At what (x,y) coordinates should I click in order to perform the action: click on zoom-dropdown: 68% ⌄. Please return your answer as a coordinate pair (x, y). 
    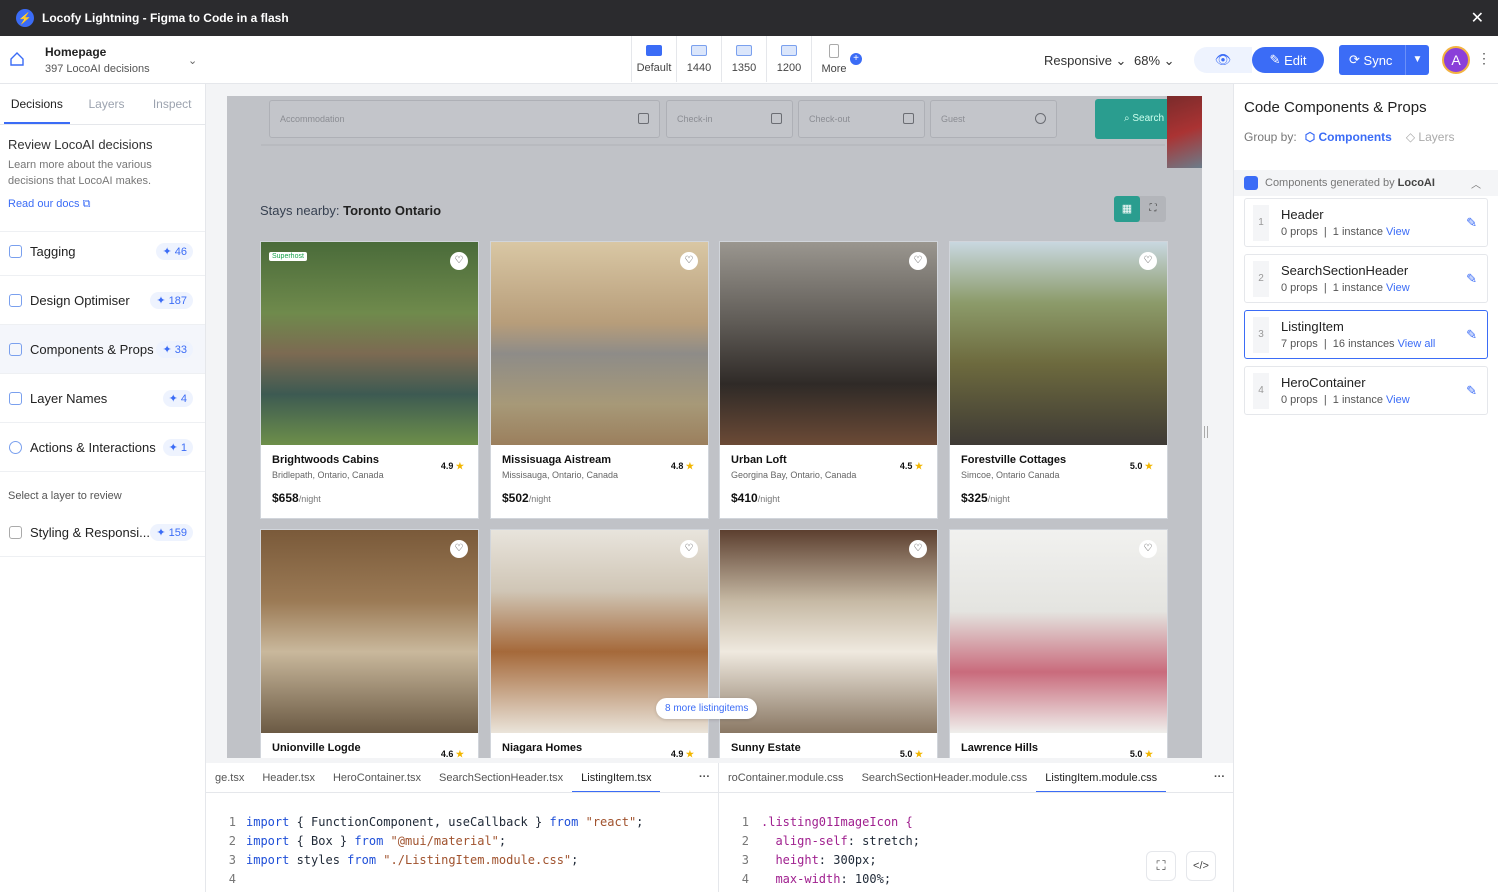
    Looking at the image, I should click on (1154, 61).